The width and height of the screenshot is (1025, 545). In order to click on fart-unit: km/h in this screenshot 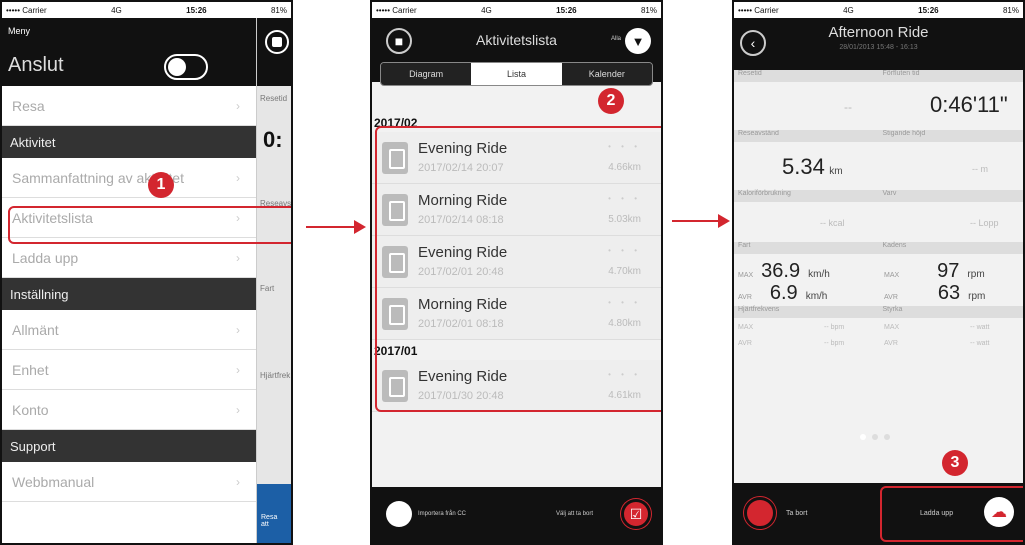, I will do `click(819, 274)`.